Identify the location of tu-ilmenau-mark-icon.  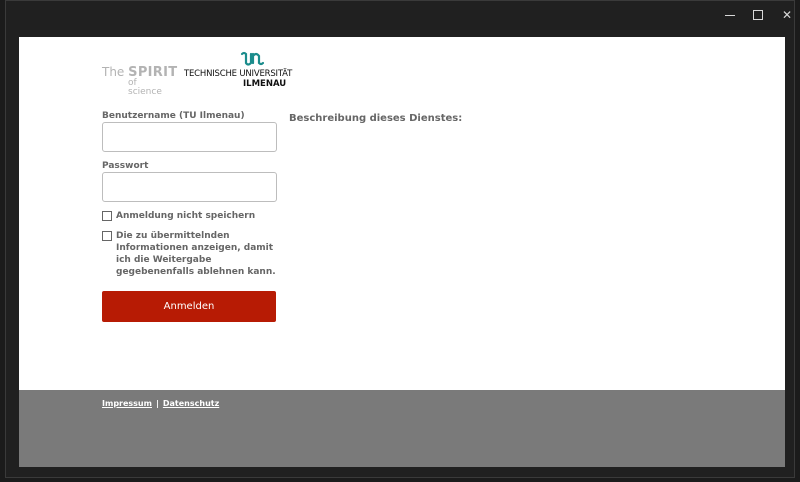
(252, 58).